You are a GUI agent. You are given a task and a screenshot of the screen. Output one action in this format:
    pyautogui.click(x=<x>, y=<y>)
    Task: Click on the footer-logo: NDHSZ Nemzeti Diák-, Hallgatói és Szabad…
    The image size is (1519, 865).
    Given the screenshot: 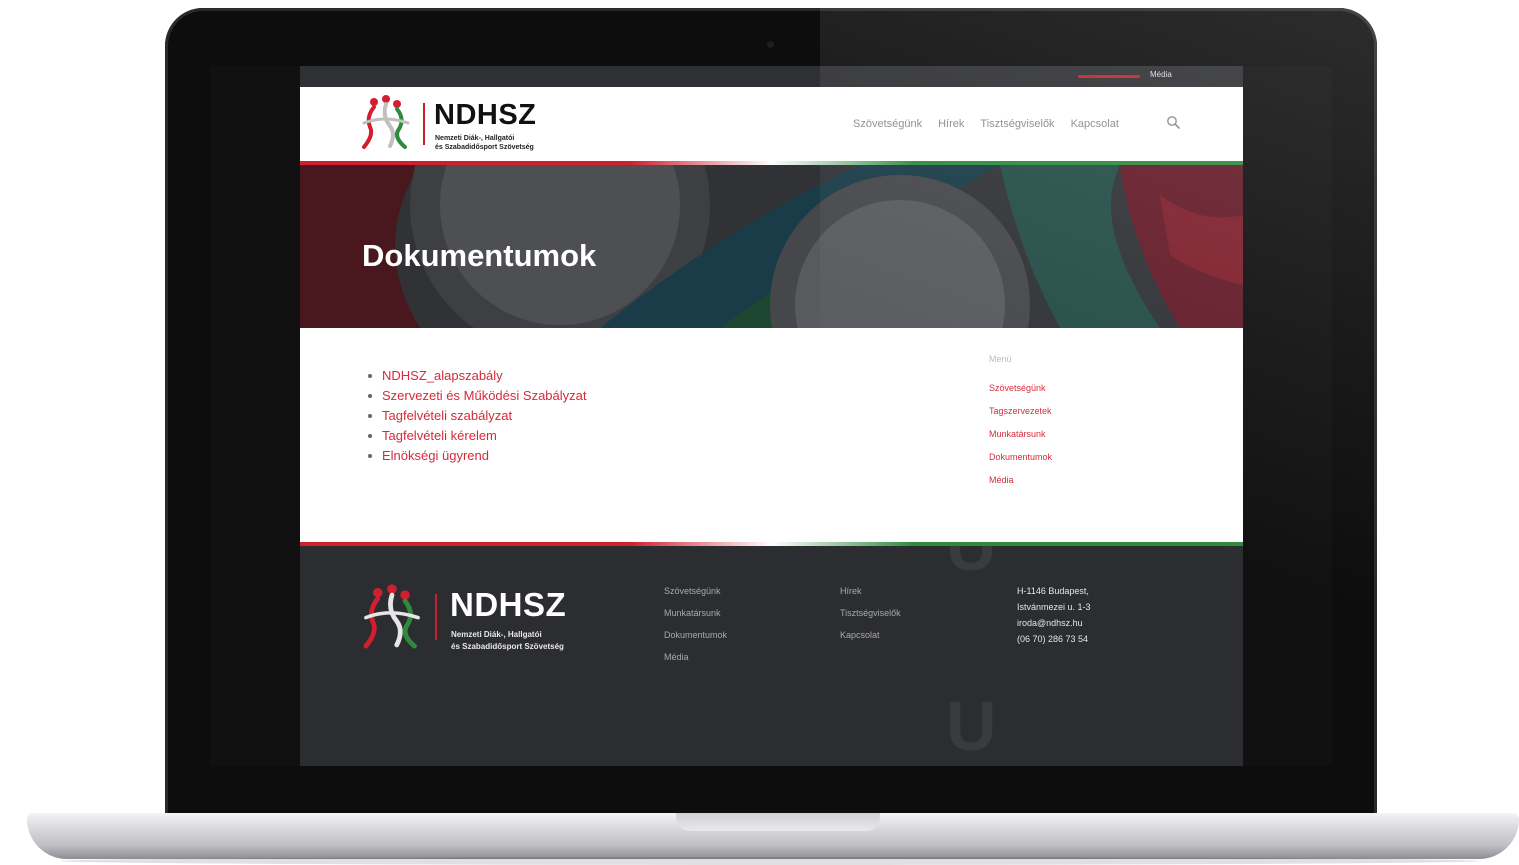 What is the action you would take?
    pyautogui.click(x=491, y=622)
    